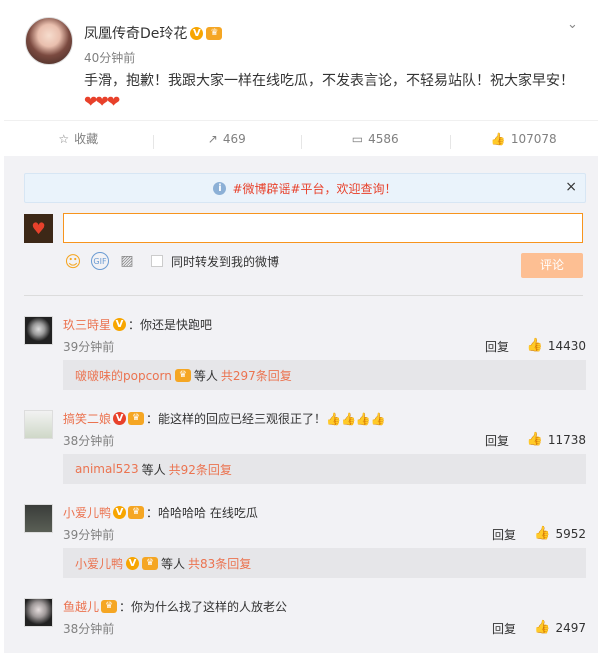 This screenshot has width=602, height=653. Describe the element at coordinates (200, 469) in the screenshot. I see `sub-reply-count: 共92条回复` at that location.